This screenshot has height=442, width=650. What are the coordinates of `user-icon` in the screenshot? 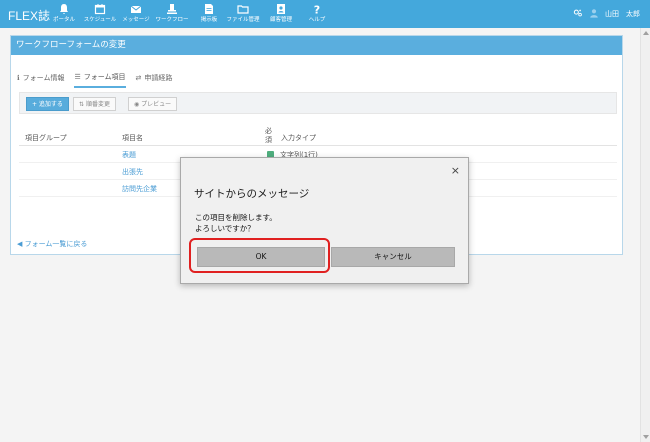 It's located at (594, 14).